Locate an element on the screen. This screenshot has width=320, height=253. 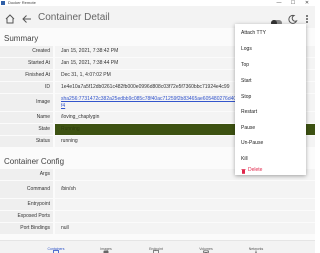
dark-mode-icon is located at coordinates (293, 18).